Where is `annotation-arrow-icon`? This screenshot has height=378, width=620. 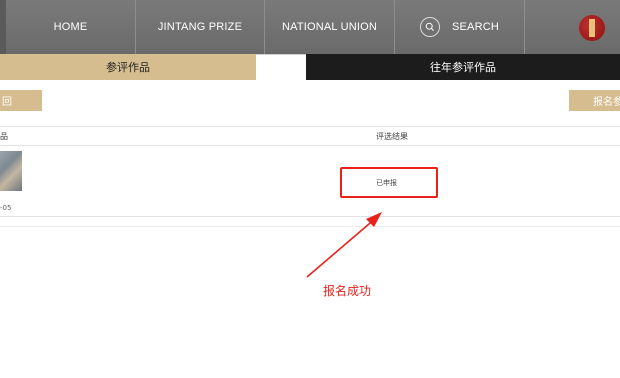
annotation-arrow-icon is located at coordinates (344, 245).